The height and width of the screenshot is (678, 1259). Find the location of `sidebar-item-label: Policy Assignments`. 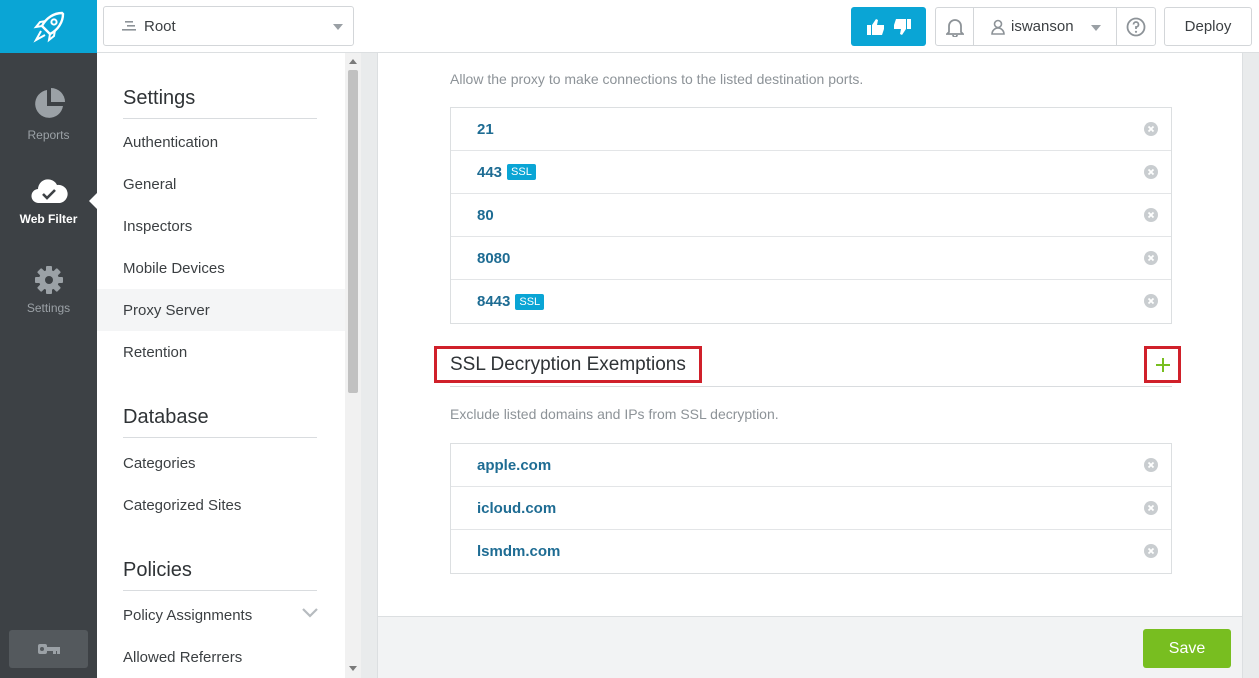

sidebar-item-label: Policy Assignments is located at coordinates (188, 615).